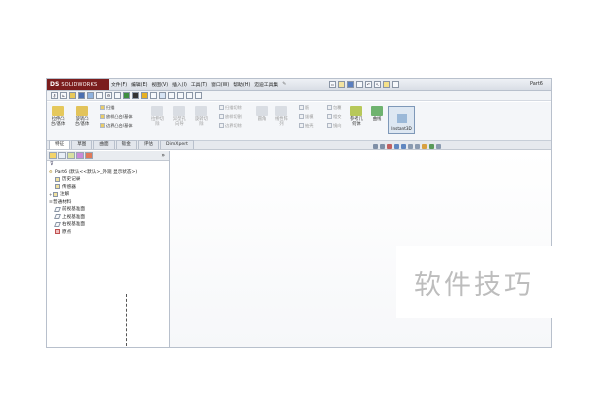 The image size is (600, 400). I want to click on loft-label: 放样凸台/基体, so click(119, 116).